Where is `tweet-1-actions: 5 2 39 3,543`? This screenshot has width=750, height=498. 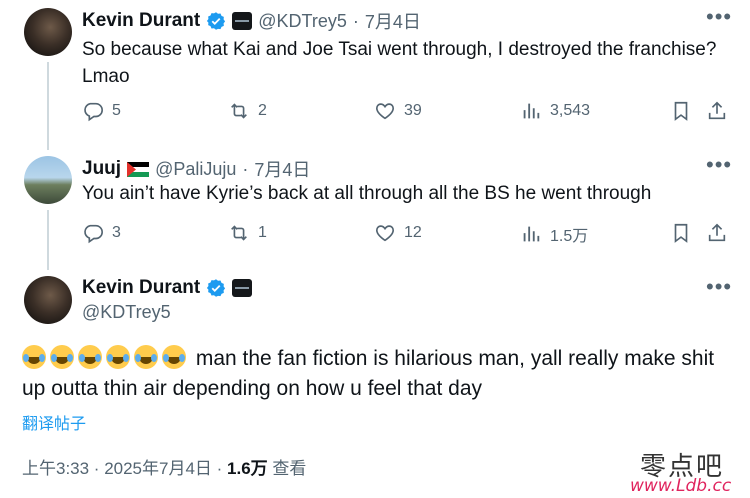
tweet-1-actions: 5 2 39 3,543 is located at coordinates (407, 113).